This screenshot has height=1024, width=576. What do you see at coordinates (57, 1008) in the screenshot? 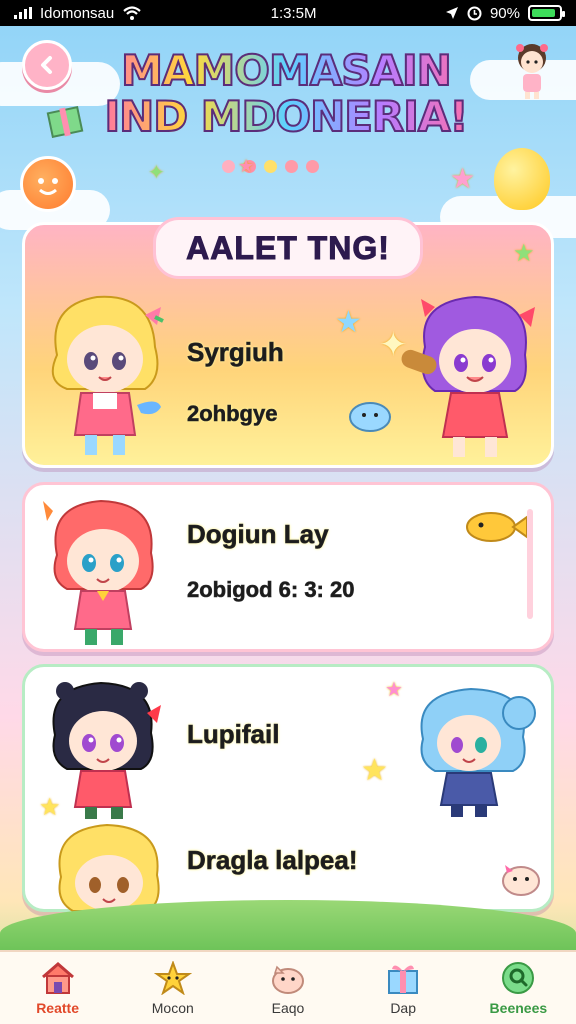
I see `nav-label: Reatte` at bounding box center [57, 1008].